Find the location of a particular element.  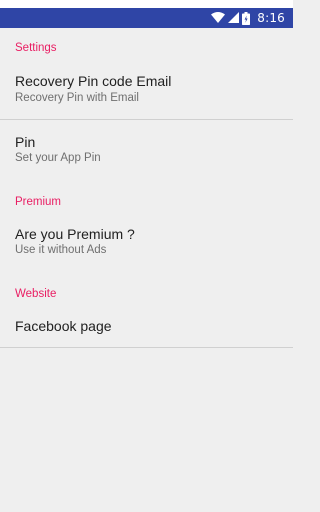

status-bar: 8:16 is located at coordinates (146, 18).